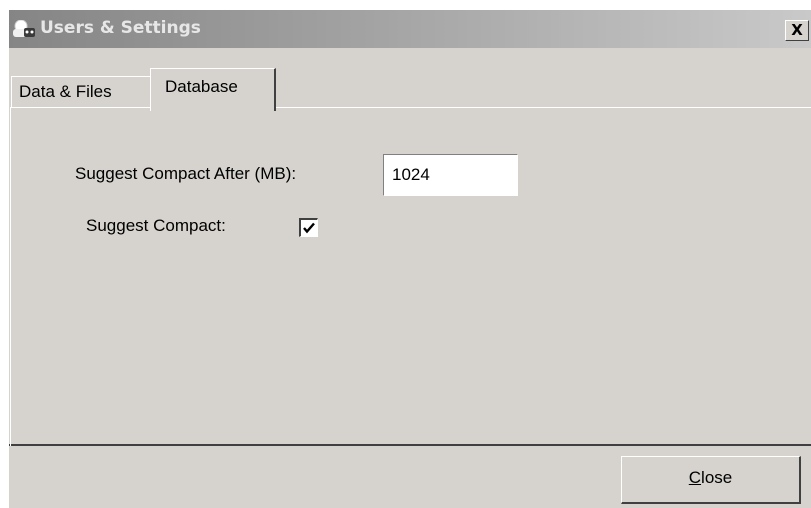  What do you see at coordinates (797, 30) in the screenshot?
I see `close-icon: X` at bounding box center [797, 30].